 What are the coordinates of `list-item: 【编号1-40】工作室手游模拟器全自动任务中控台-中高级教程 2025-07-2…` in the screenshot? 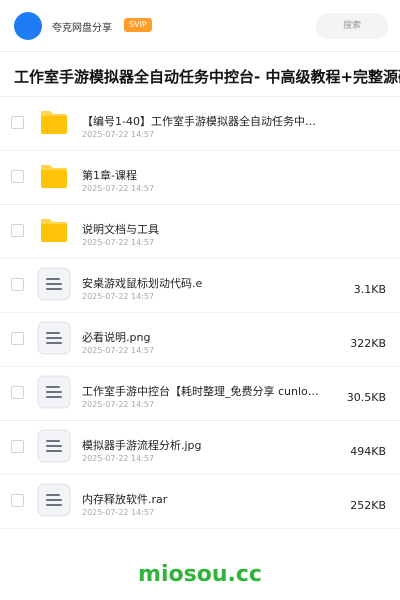 It's located at (200, 124).